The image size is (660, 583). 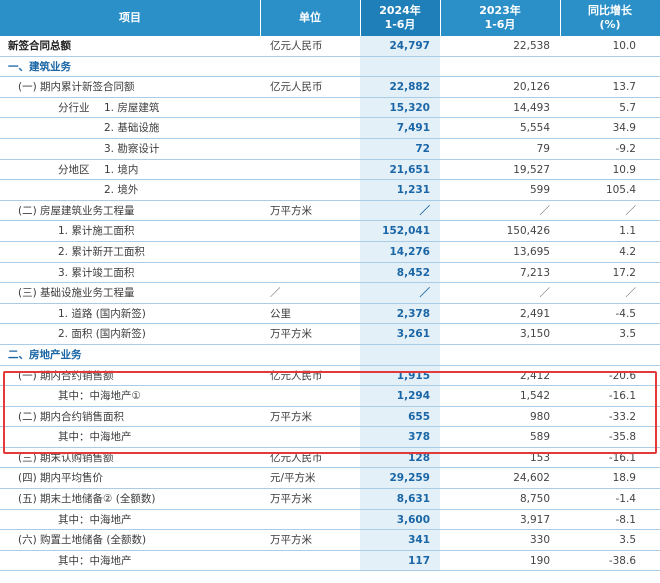 What do you see at coordinates (99, 396) in the screenshot?
I see `row-label: 其中：中海地产①` at bounding box center [99, 396].